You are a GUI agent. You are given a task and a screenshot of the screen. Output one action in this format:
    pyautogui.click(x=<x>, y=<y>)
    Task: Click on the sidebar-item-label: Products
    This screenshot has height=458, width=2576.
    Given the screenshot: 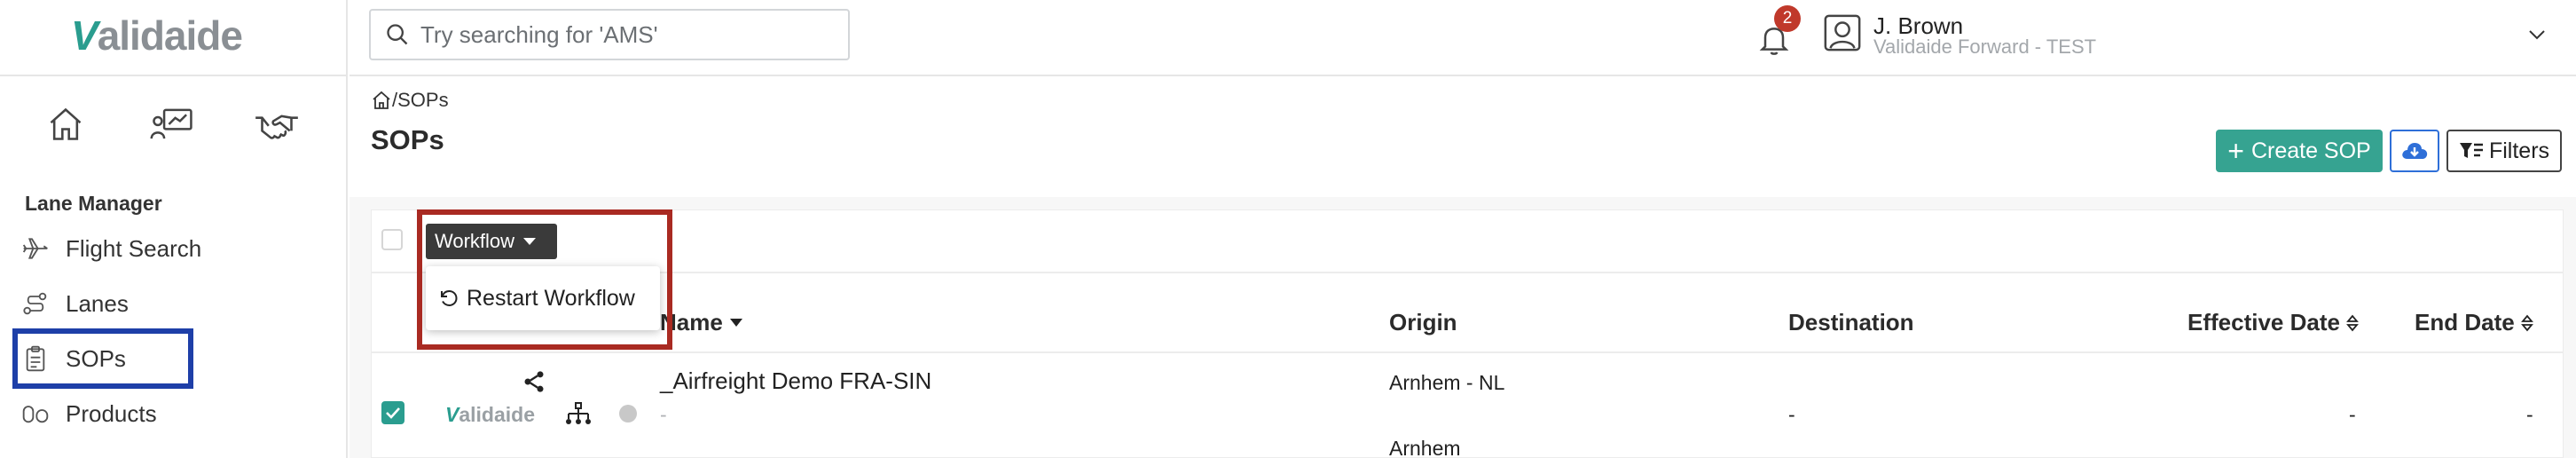 What is the action you would take?
    pyautogui.click(x=111, y=413)
    